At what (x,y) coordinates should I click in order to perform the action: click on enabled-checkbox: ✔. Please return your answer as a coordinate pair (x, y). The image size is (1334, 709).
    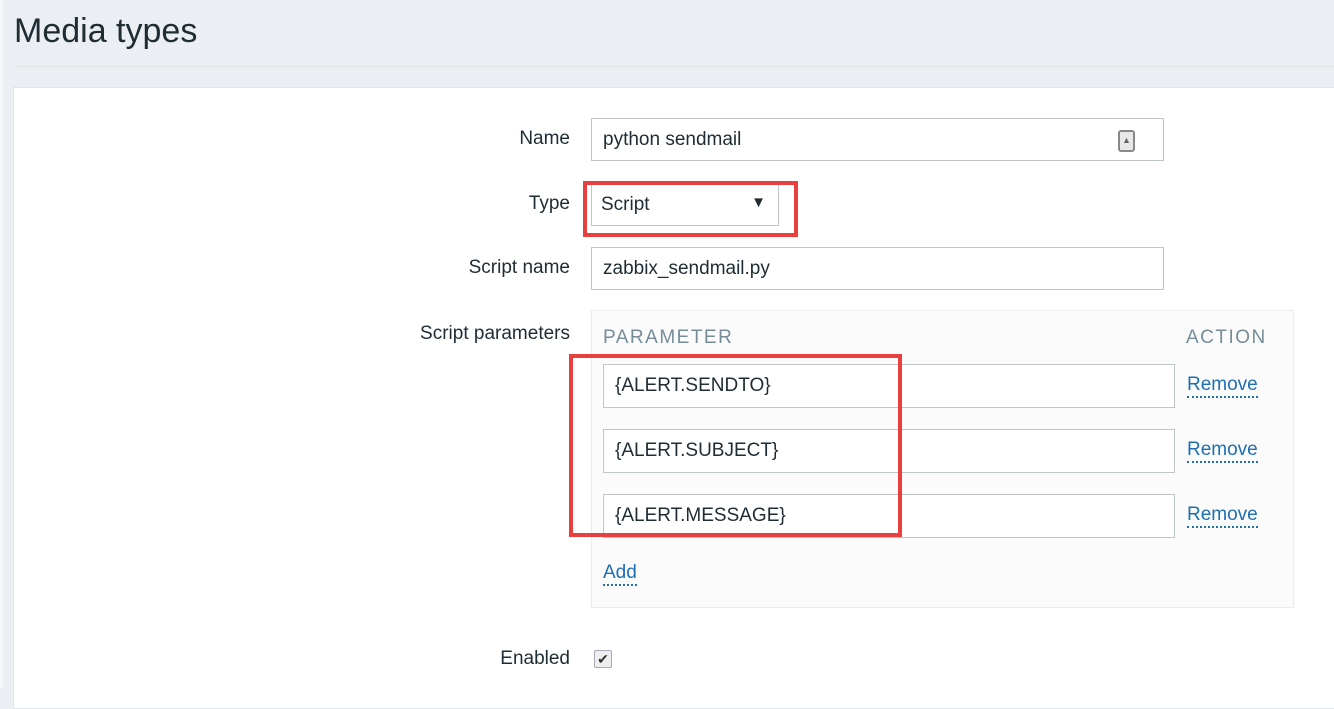
    Looking at the image, I should click on (603, 659).